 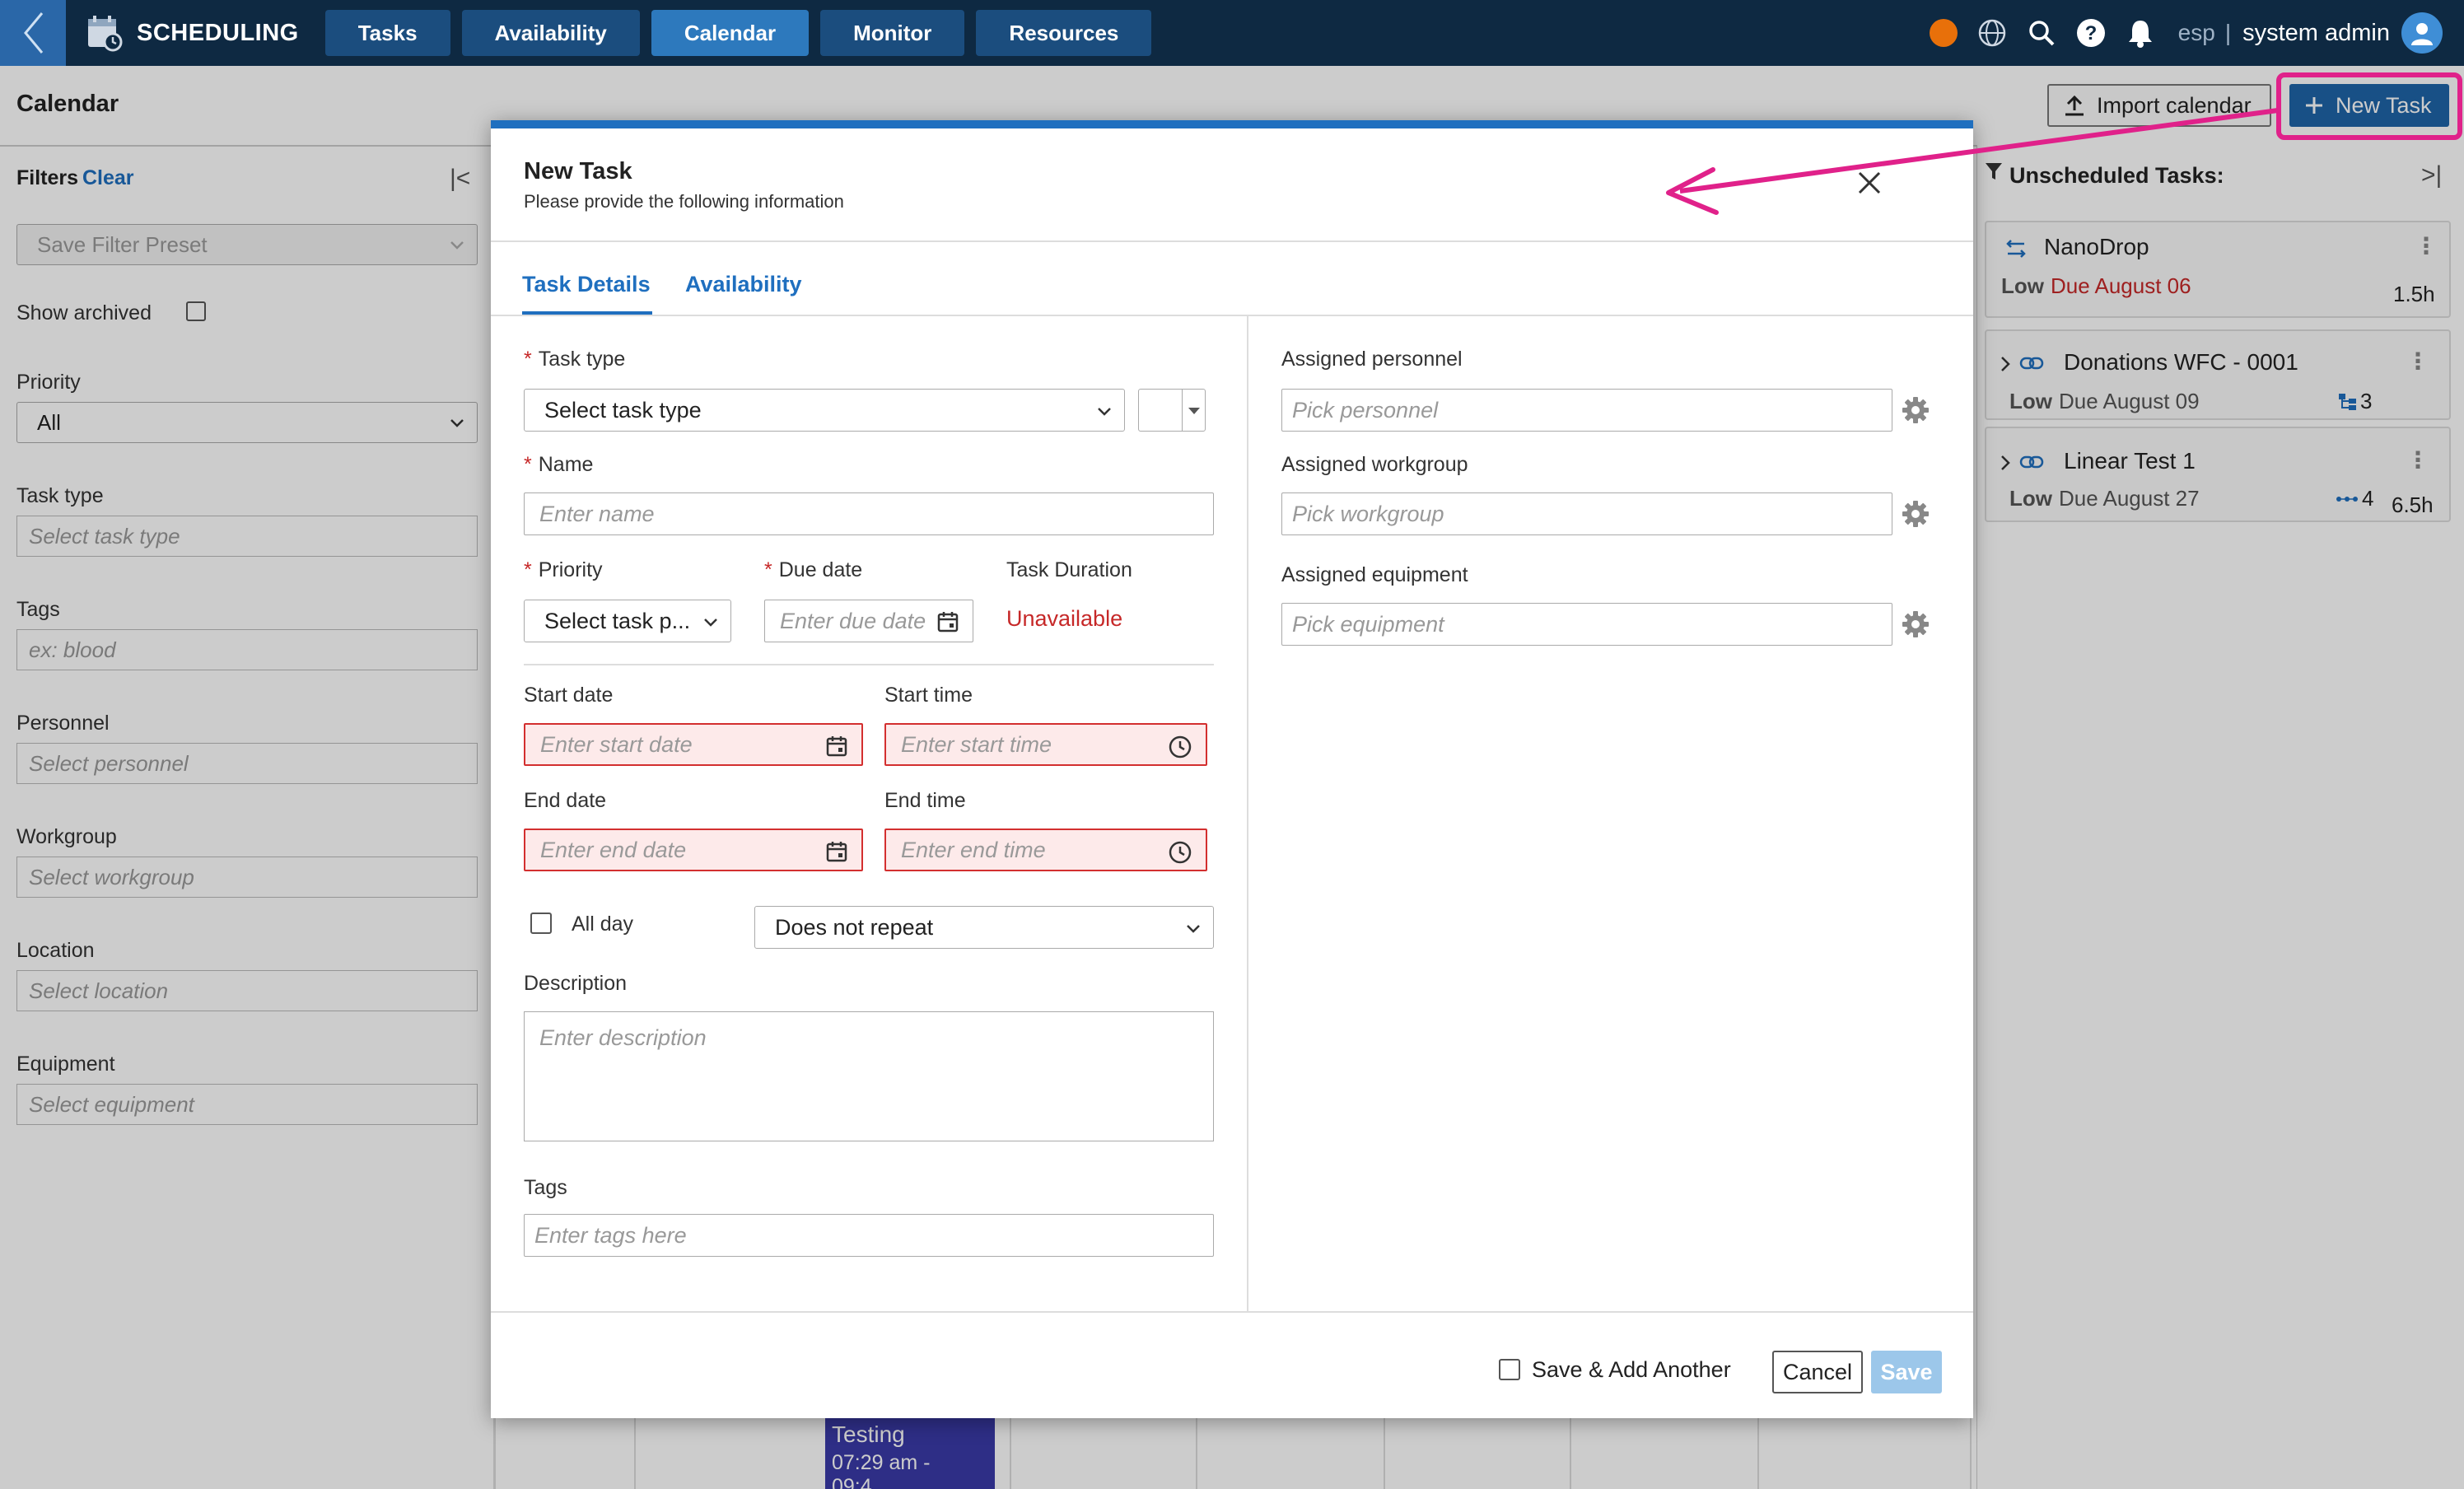 I want to click on start-date-input: Enter start date, so click(x=693, y=744).